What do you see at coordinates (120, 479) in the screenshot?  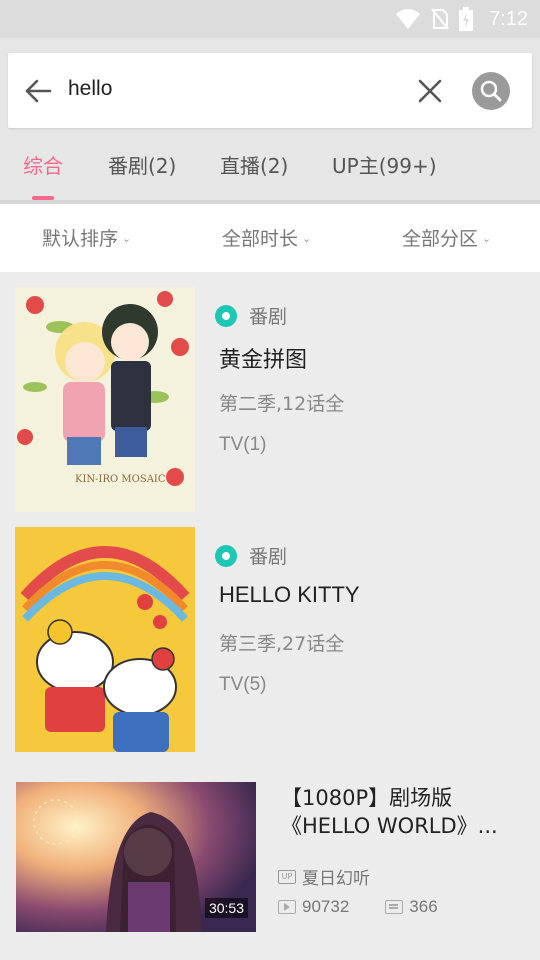 I see `svg-text: KIN-IRO MOSAIC` at bounding box center [120, 479].